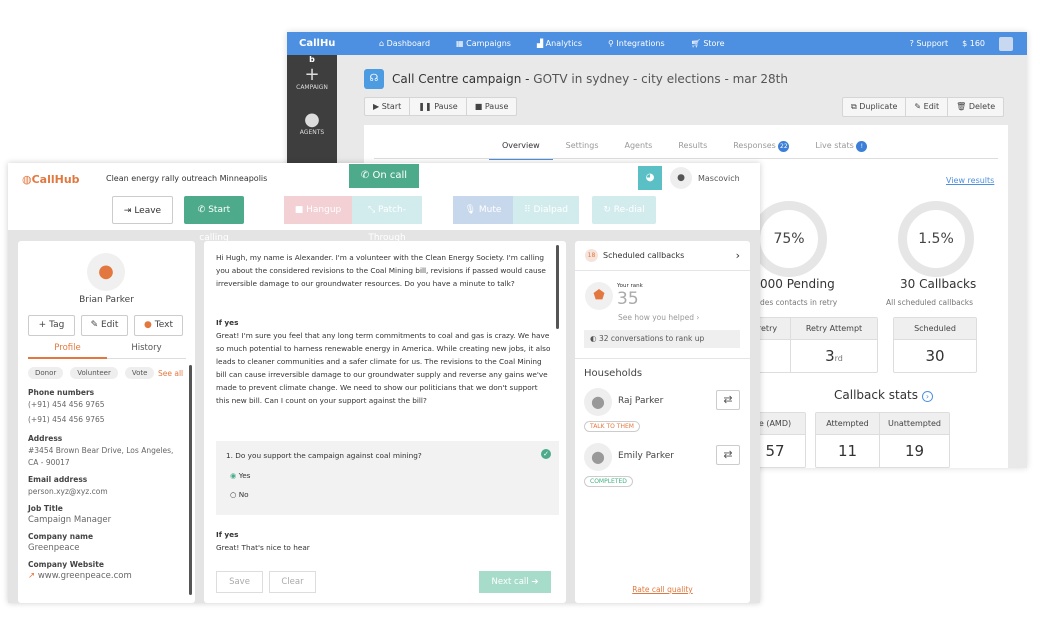  I want to click on edit-contact-button: ✎ Edit, so click(104, 325).